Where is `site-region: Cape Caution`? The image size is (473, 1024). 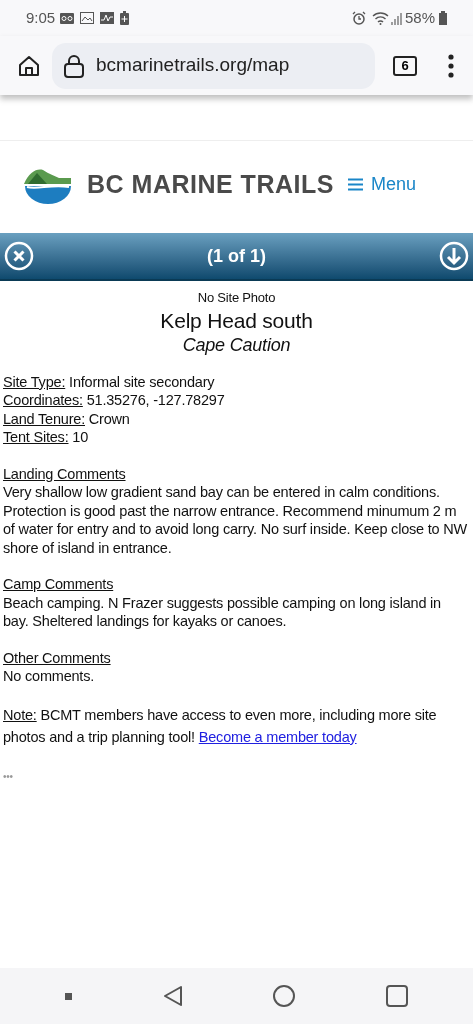
site-region: Cape Caution is located at coordinates (236, 344).